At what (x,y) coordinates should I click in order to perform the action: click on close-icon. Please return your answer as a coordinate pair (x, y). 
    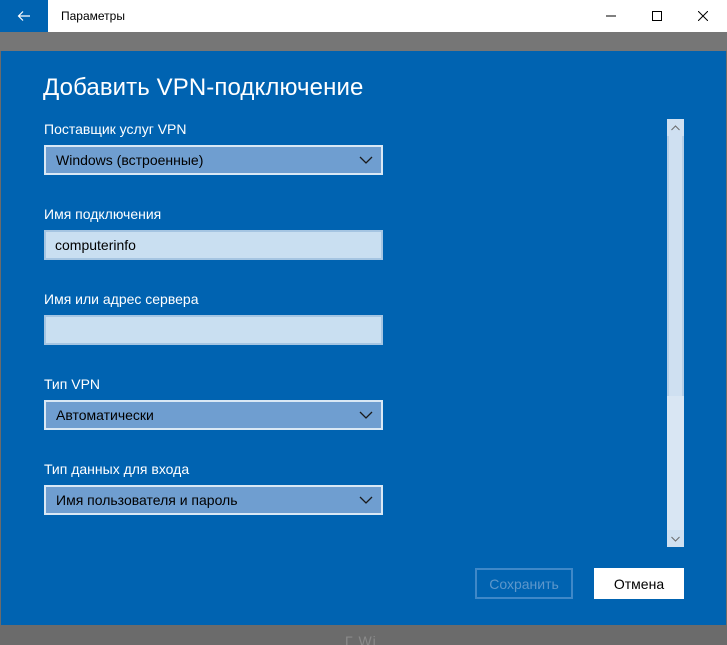
    Looking at the image, I should click on (703, 16).